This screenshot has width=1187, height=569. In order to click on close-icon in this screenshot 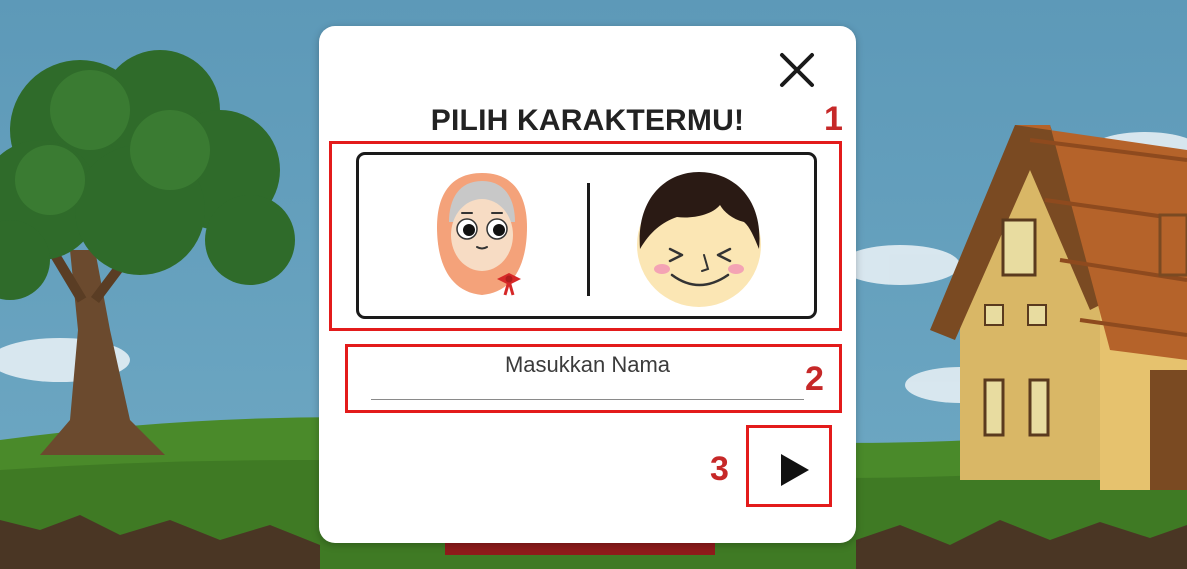, I will do `click(797, 70)`.